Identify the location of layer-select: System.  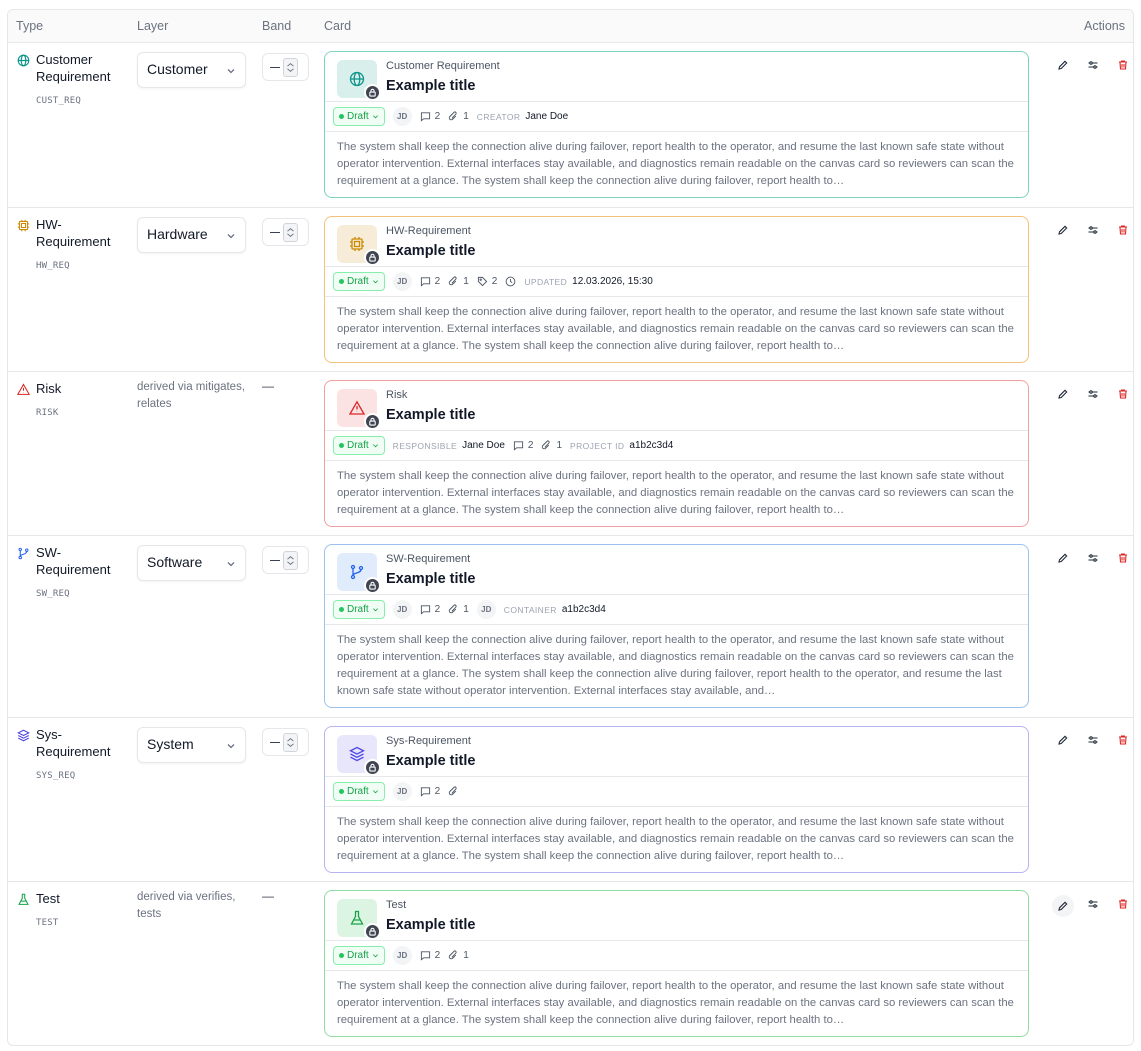
(191, 745).